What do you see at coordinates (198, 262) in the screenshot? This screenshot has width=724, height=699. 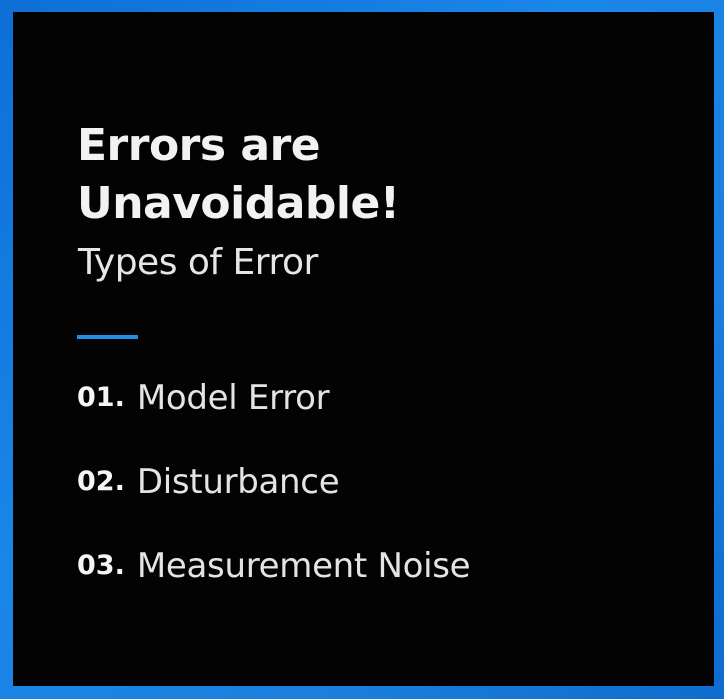 I see `slide-subtitle: Types of Error` at bounding box center [198, 262].